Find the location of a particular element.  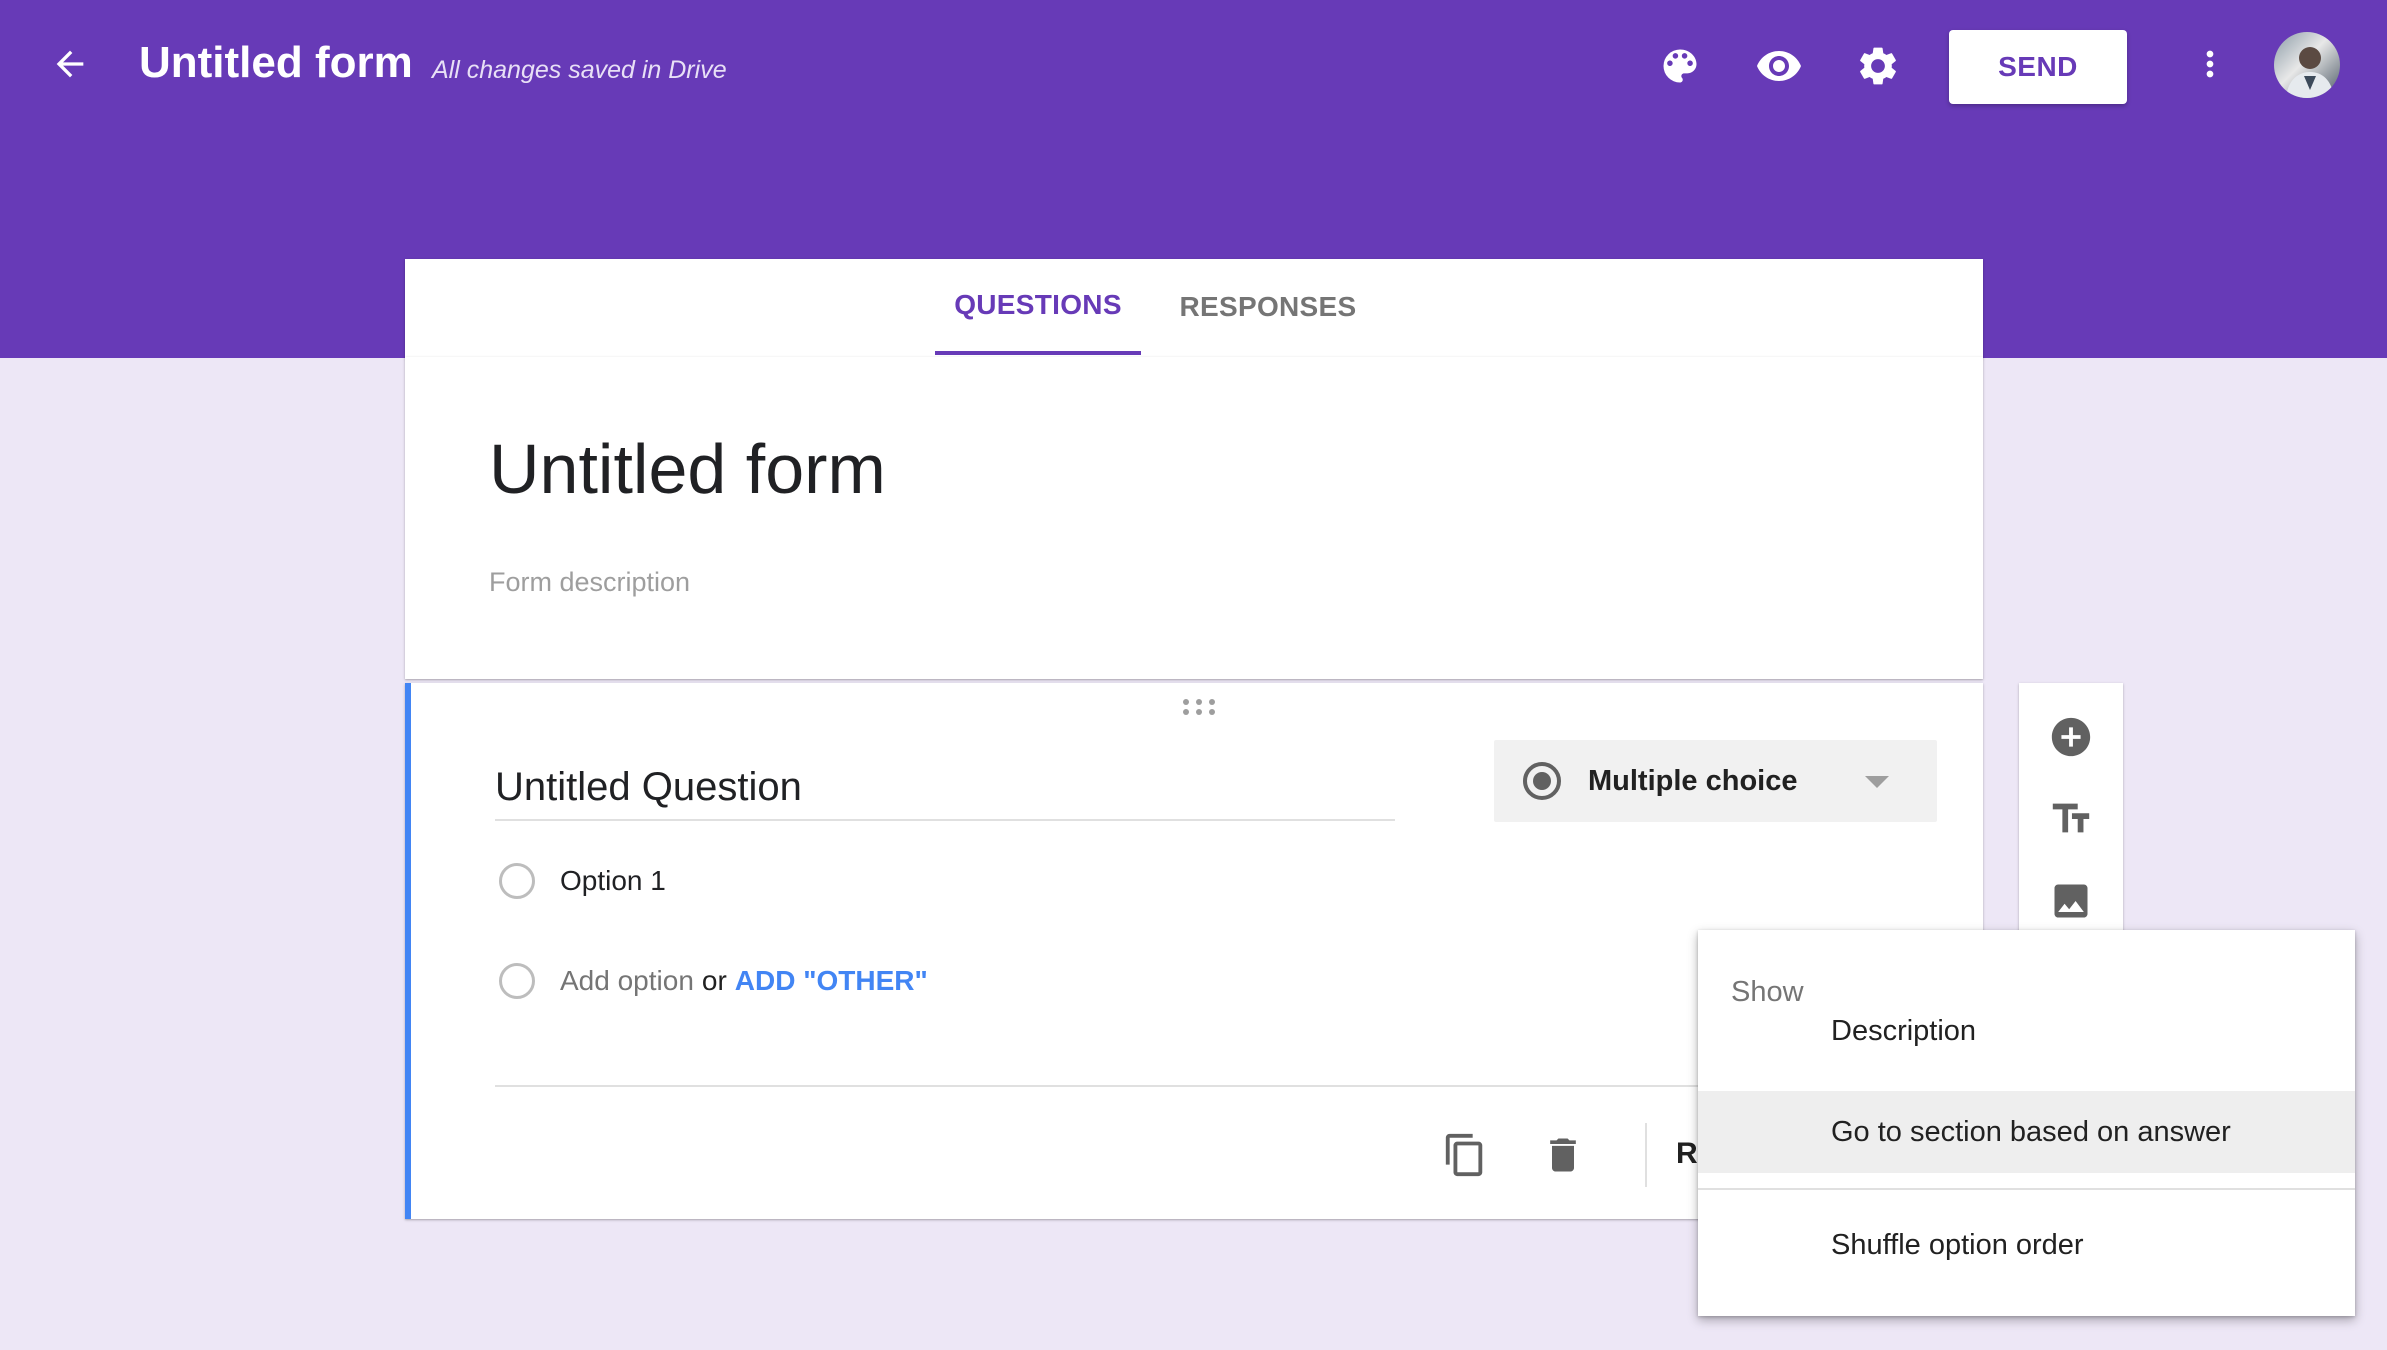

tab-questions: QUESTIONS is located at coordinates (1038, 307).